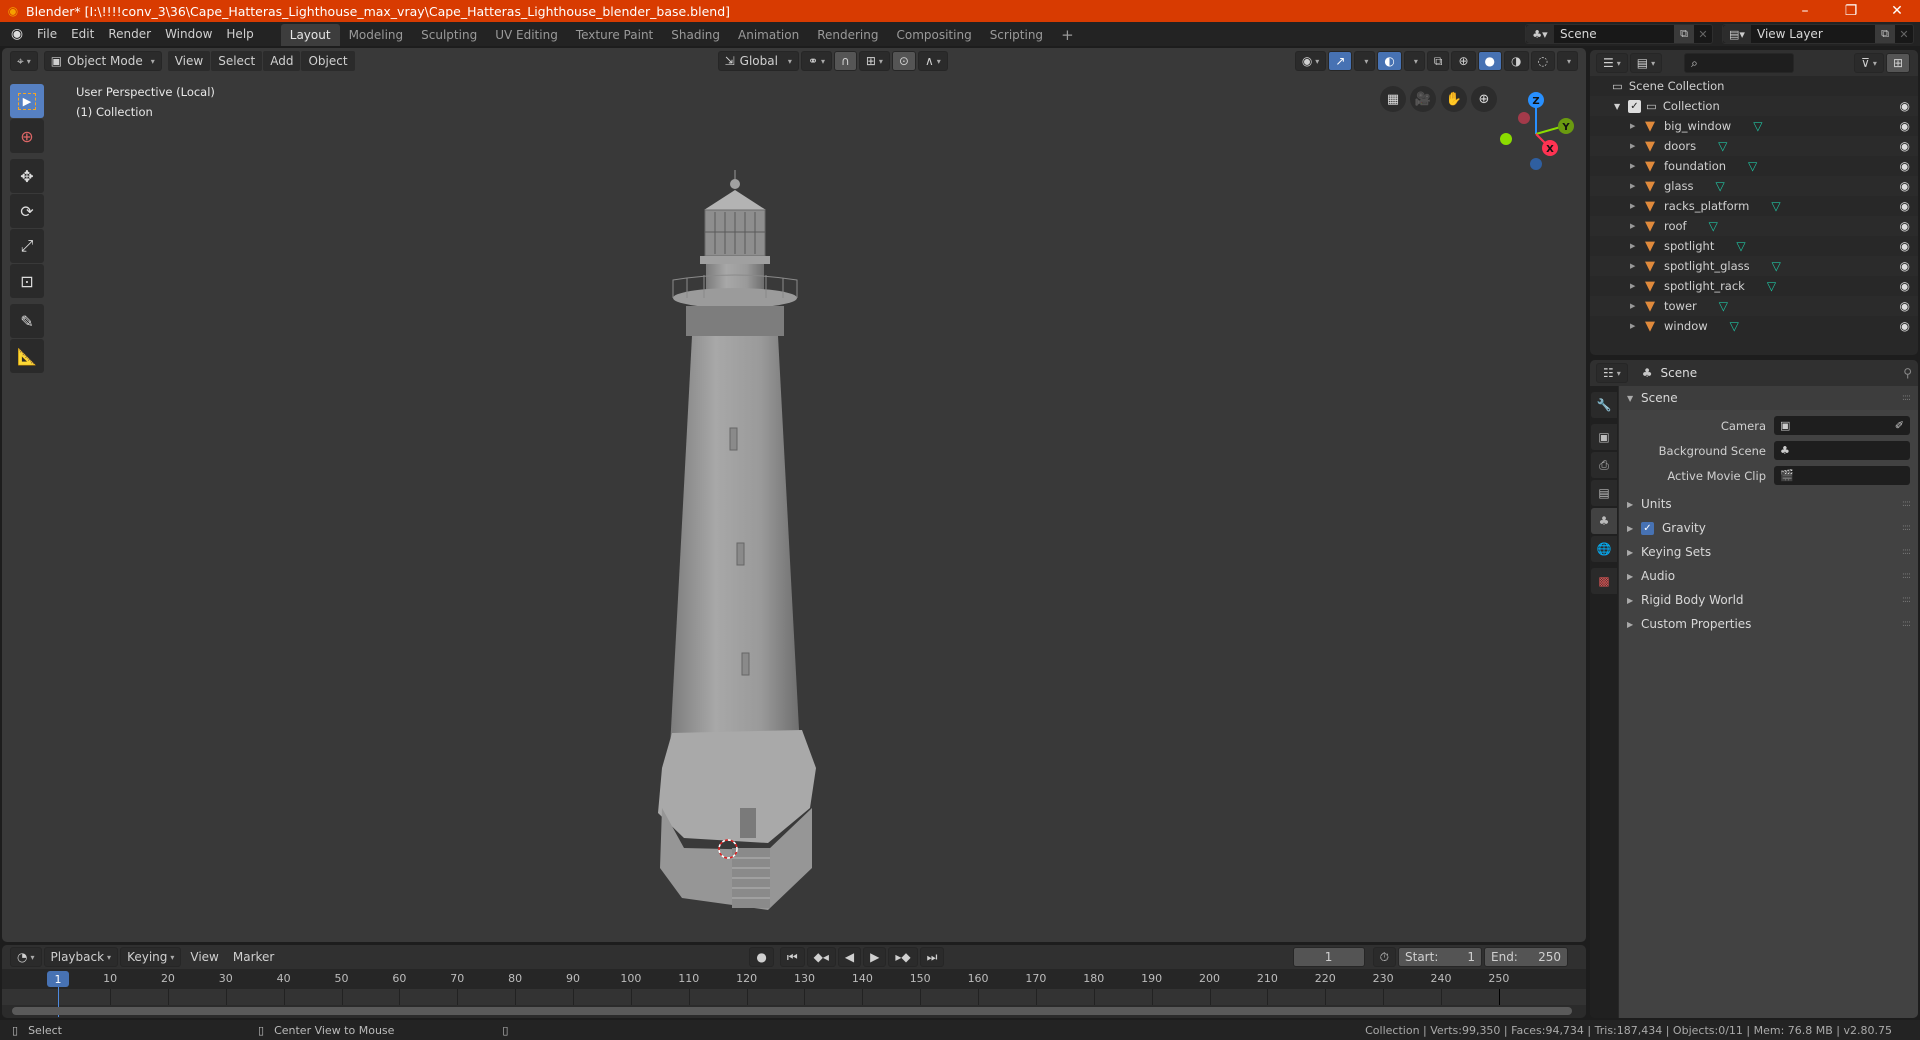  Describe the element at coordinates (1567, 61) in the screenshot. I see `shading-dropdown: ▾` at that location.